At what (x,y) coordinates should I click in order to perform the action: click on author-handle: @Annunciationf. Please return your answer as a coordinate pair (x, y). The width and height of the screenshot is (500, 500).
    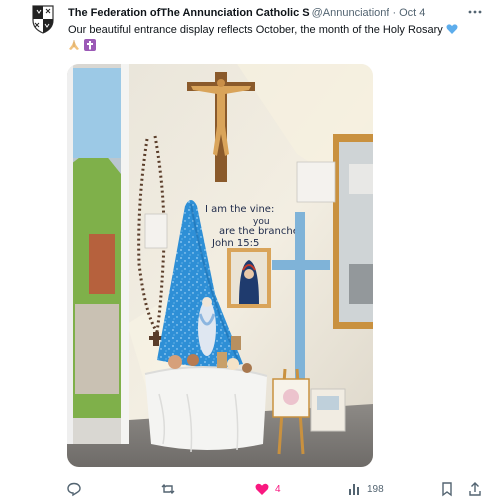
    Looking at the image, I should click on (351, 13).